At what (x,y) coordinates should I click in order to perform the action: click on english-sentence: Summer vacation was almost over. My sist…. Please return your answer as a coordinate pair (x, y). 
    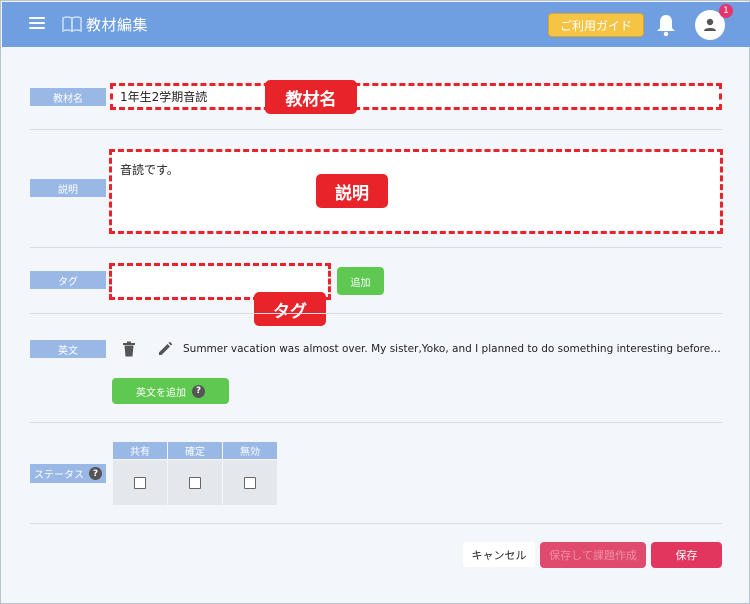
    Looking at the image, I should click on (453, 349).